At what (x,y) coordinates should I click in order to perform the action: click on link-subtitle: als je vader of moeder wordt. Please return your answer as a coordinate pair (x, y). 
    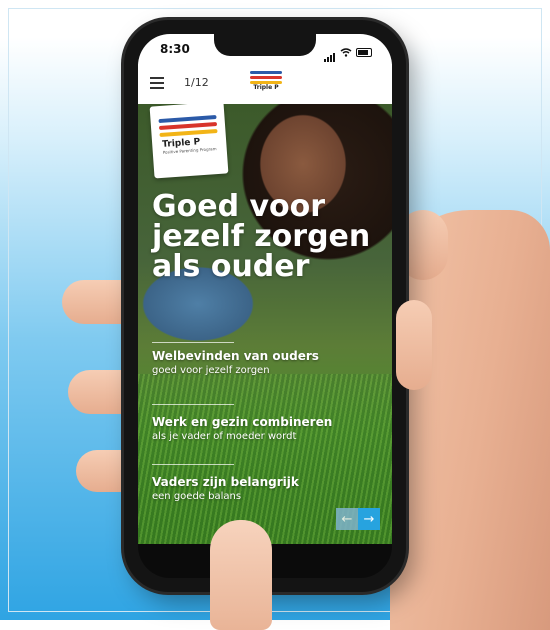
    Looking at the image, I should click on (224, 436).